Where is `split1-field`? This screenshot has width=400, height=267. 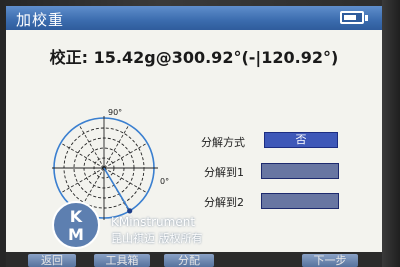 split1-field is located at coordinates (300, 171).